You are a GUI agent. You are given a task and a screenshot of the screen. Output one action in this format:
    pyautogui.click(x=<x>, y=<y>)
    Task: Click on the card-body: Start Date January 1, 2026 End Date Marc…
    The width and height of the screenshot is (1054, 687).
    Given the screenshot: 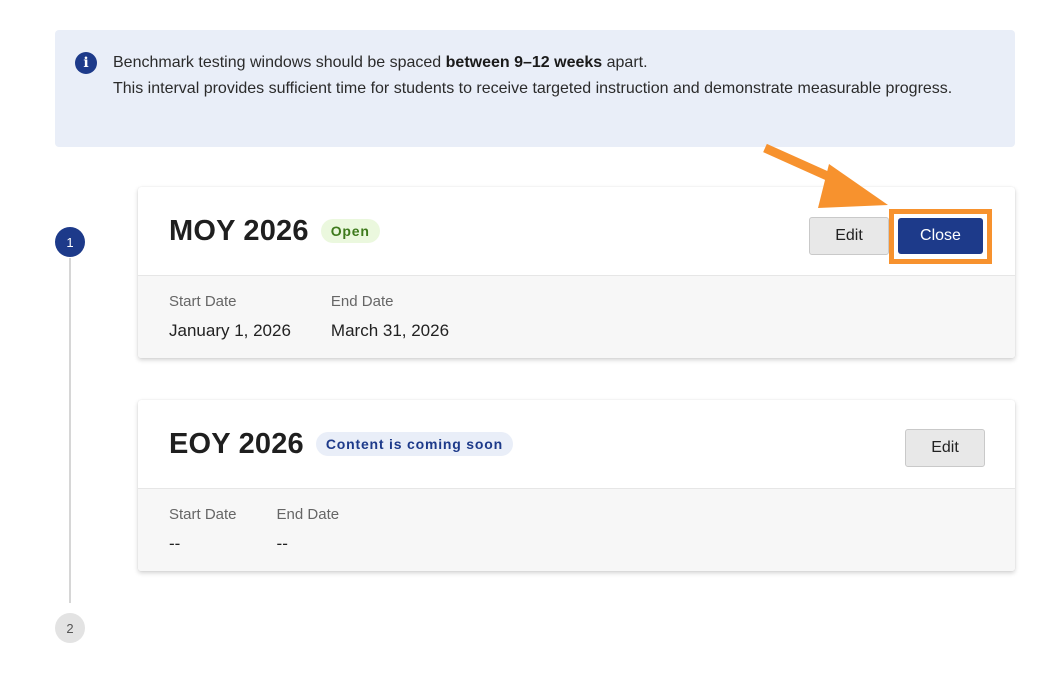 What is the action you would take?
    pyautogui.click(x=576, y=317)
    